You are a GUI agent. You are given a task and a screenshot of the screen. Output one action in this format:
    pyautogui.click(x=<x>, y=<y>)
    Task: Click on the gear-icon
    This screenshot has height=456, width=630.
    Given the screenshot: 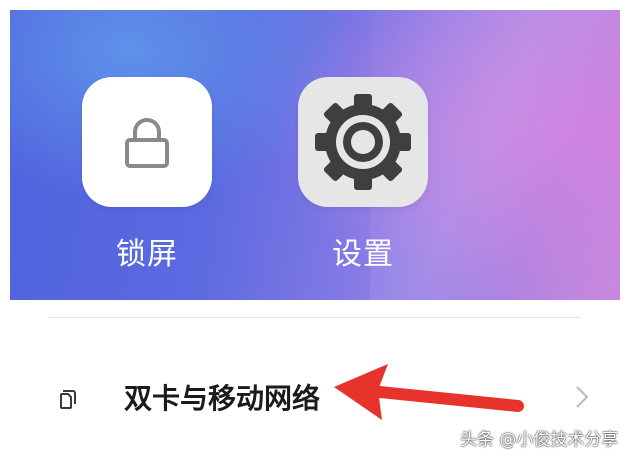 What is the action you would take?
    pyautogui.click(x=363, y=142)
    